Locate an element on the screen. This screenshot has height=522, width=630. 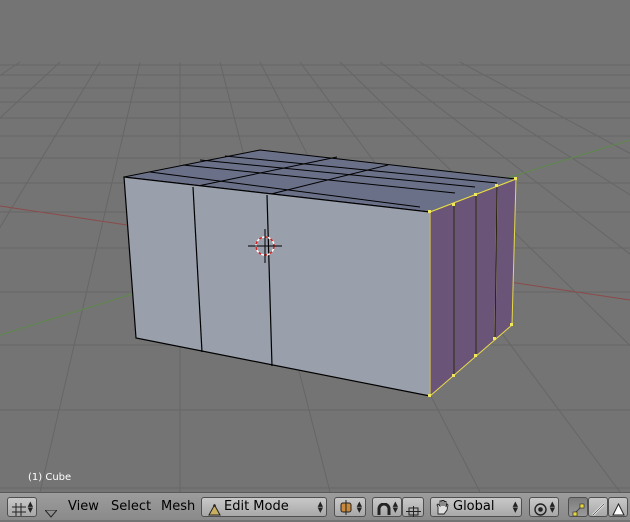
menu-view: View is located at coordinates (83, 507).